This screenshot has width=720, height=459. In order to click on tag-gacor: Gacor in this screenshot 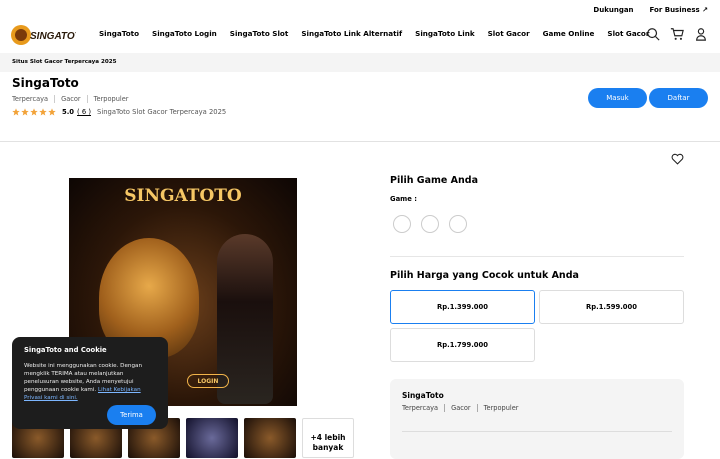, I will do `click(70, 99)`.